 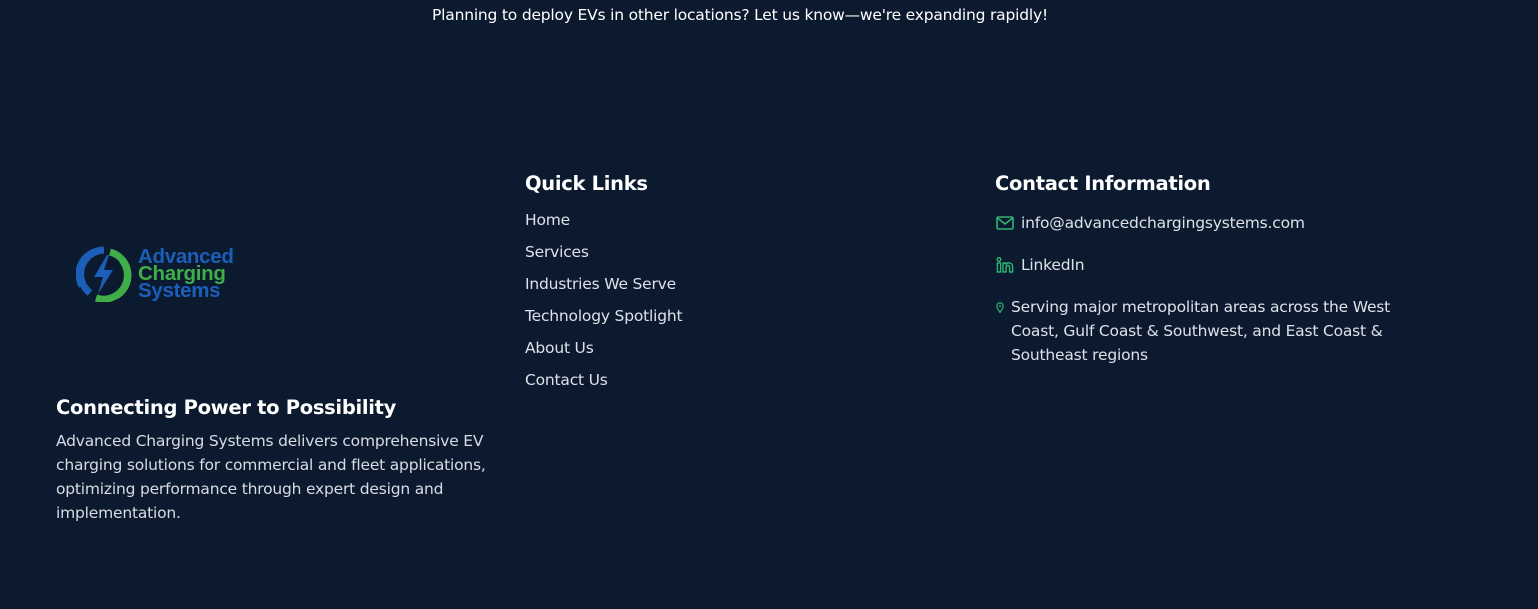 I want to click on company-logo: Advanced Charging Systems, so click(x=166, y=277).